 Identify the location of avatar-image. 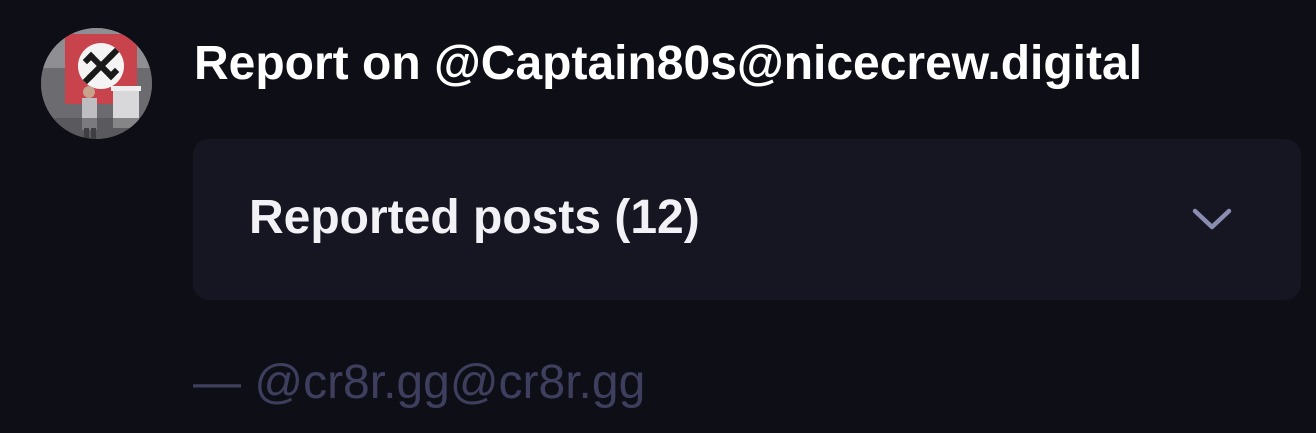
(96, 83).